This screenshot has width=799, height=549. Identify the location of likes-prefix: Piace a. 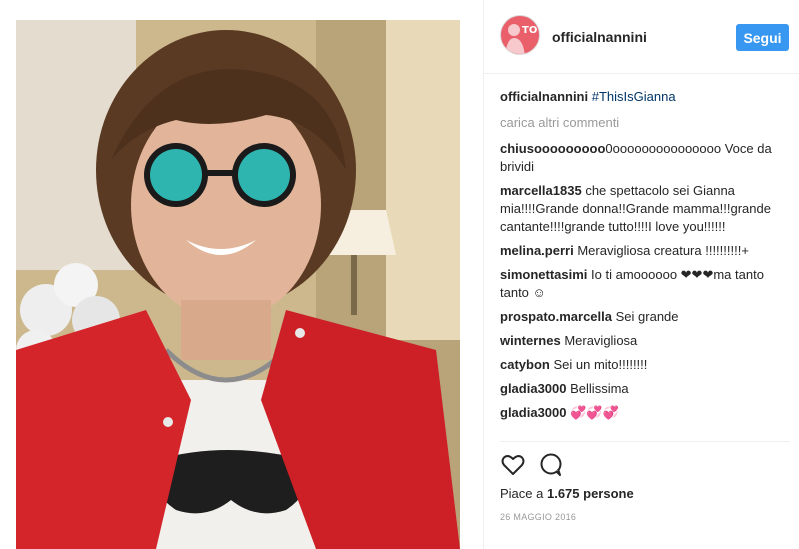
(523, 493).